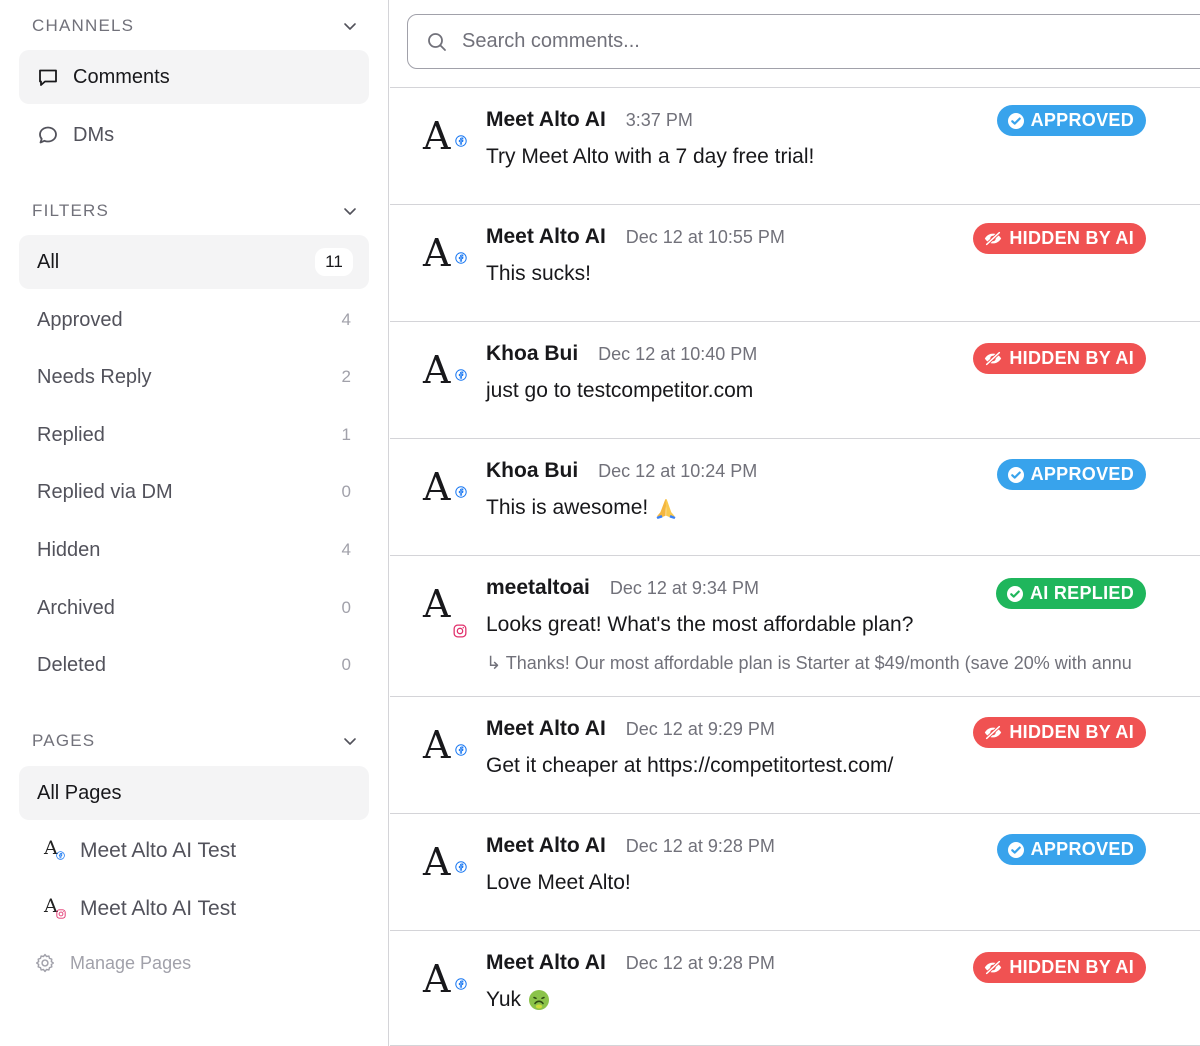 The width and height of the screenshot is (1200, 1046). What do you see at coordinates (635, 237) in the screenshot?
I see `comment-header: Meet Alto AI Dec 12 at 10:55 PM` at bounding box center [635, 237].